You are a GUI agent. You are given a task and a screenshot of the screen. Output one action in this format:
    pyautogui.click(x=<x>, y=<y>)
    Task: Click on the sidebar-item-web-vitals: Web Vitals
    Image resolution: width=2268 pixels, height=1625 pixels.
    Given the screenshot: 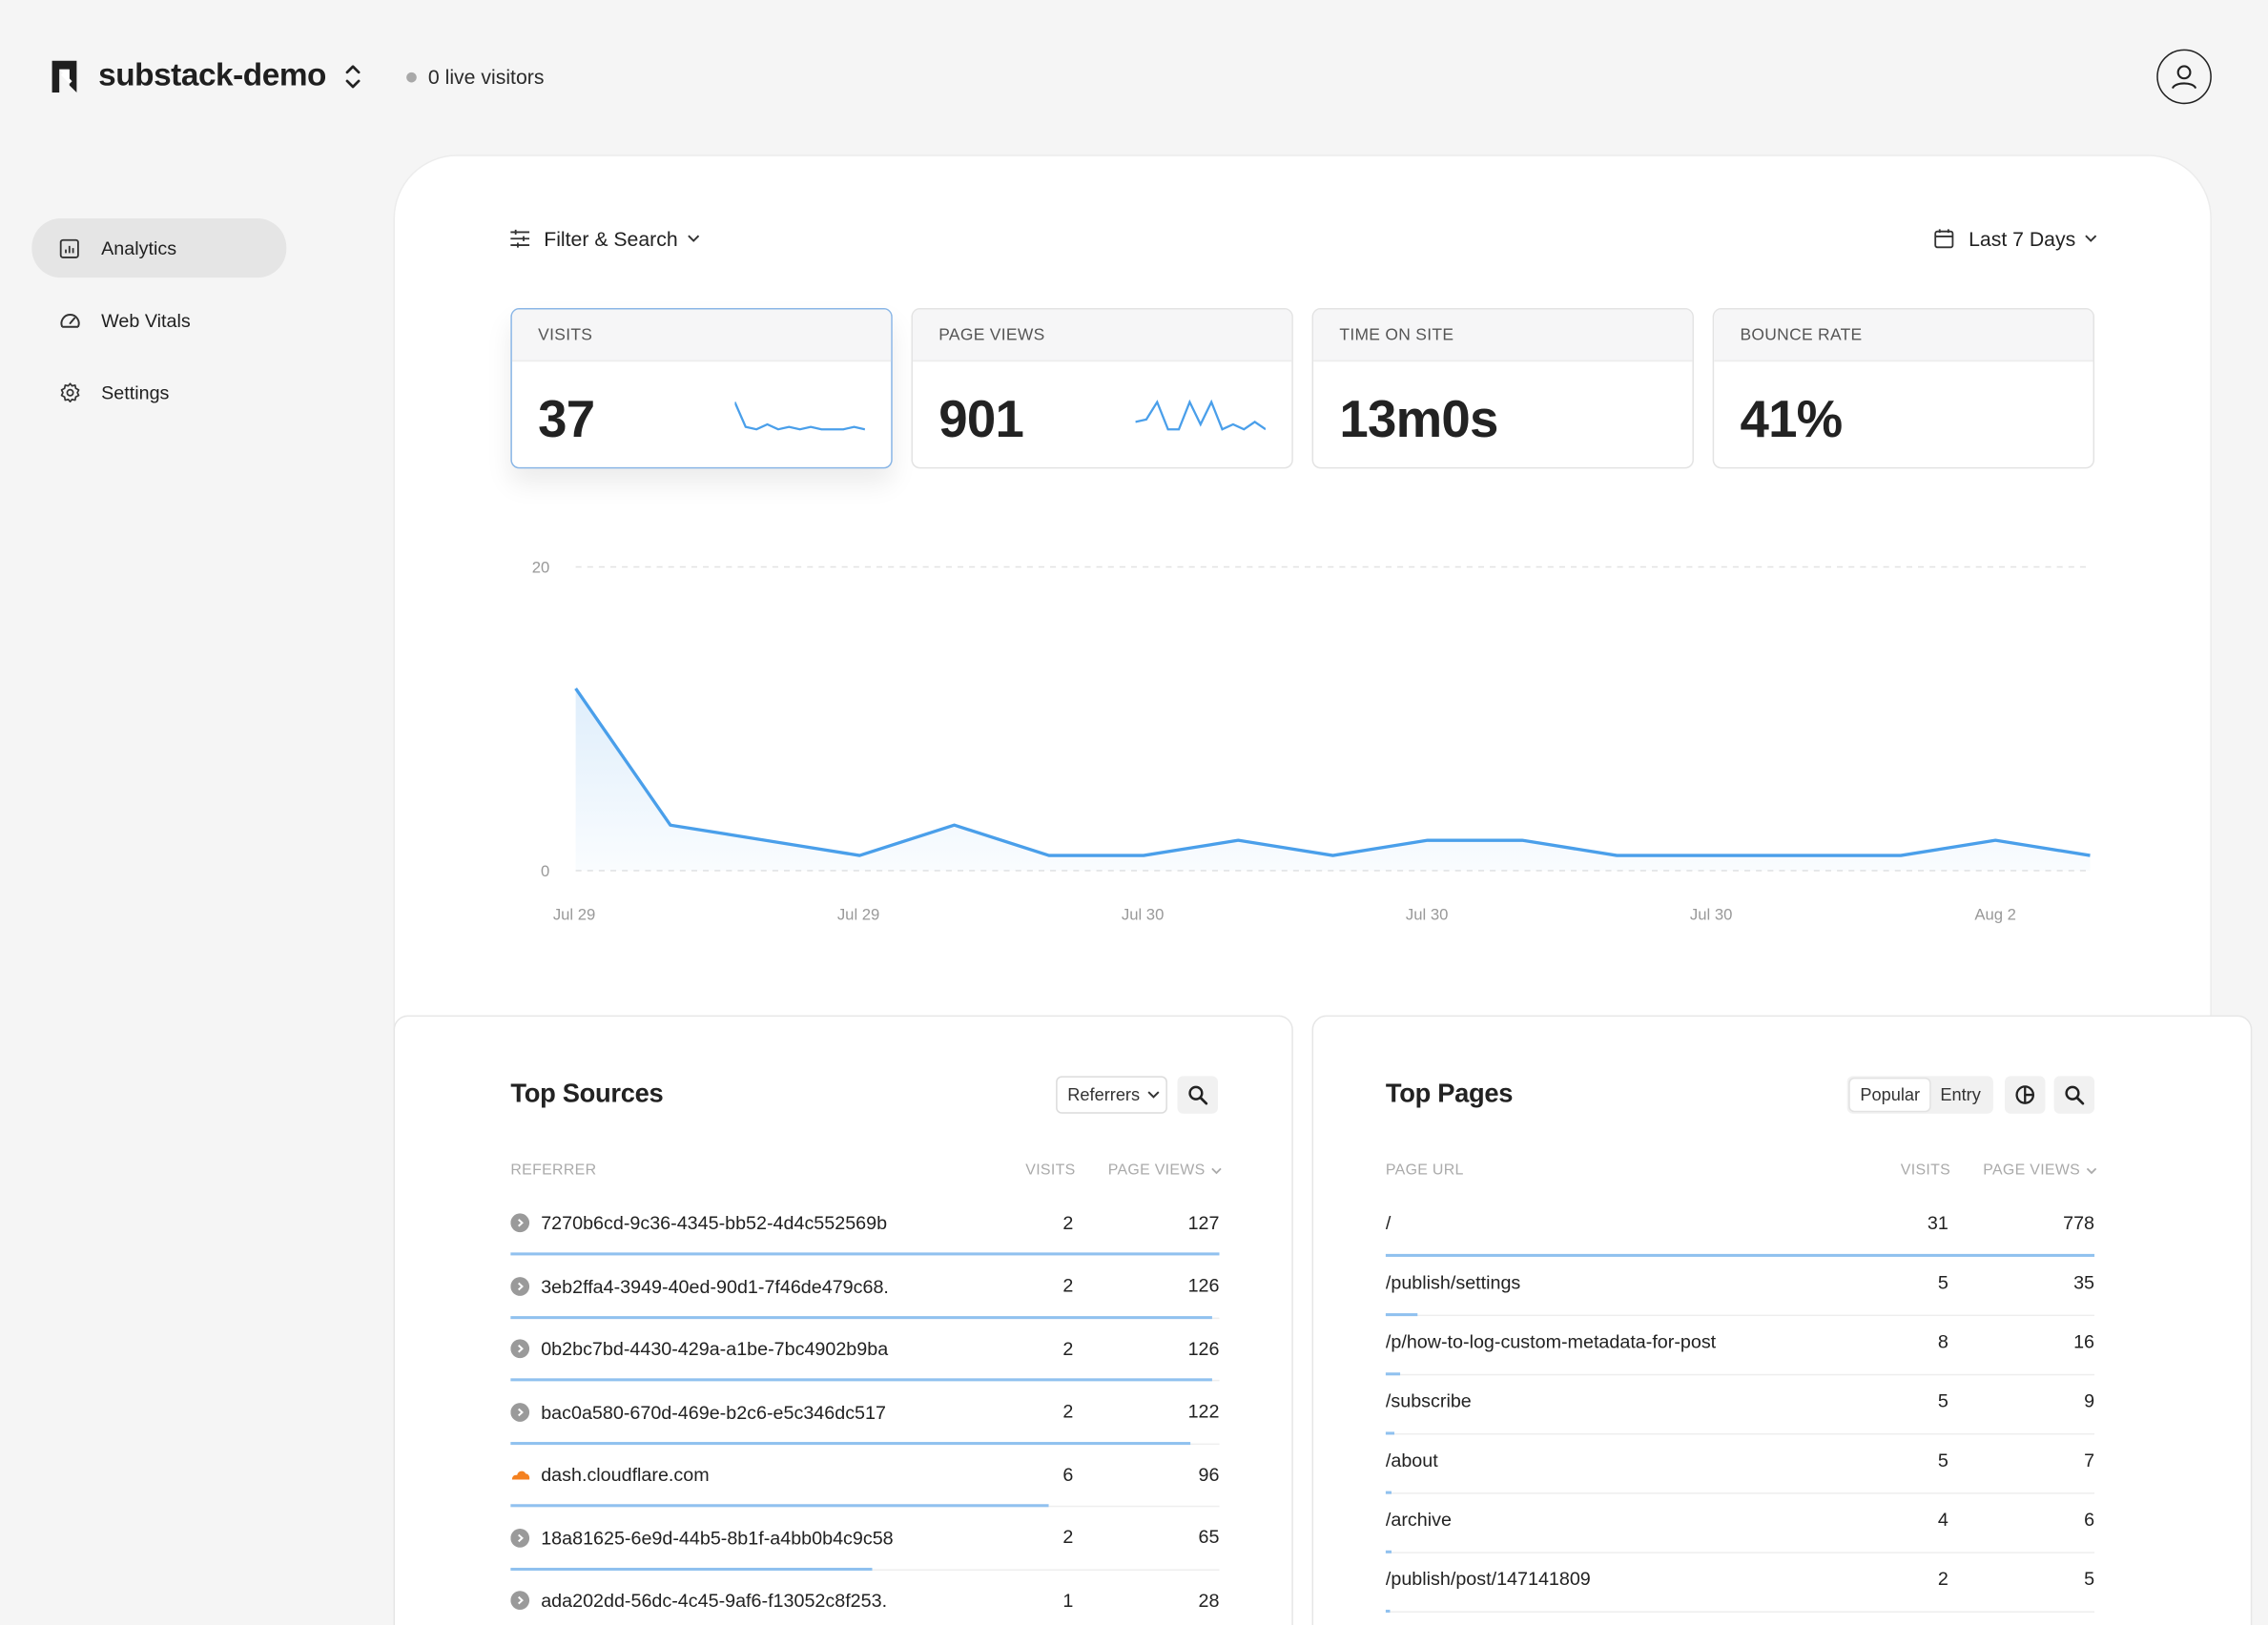 What is the action you would take?
    pyautogui.click(x=159, y=320)
    